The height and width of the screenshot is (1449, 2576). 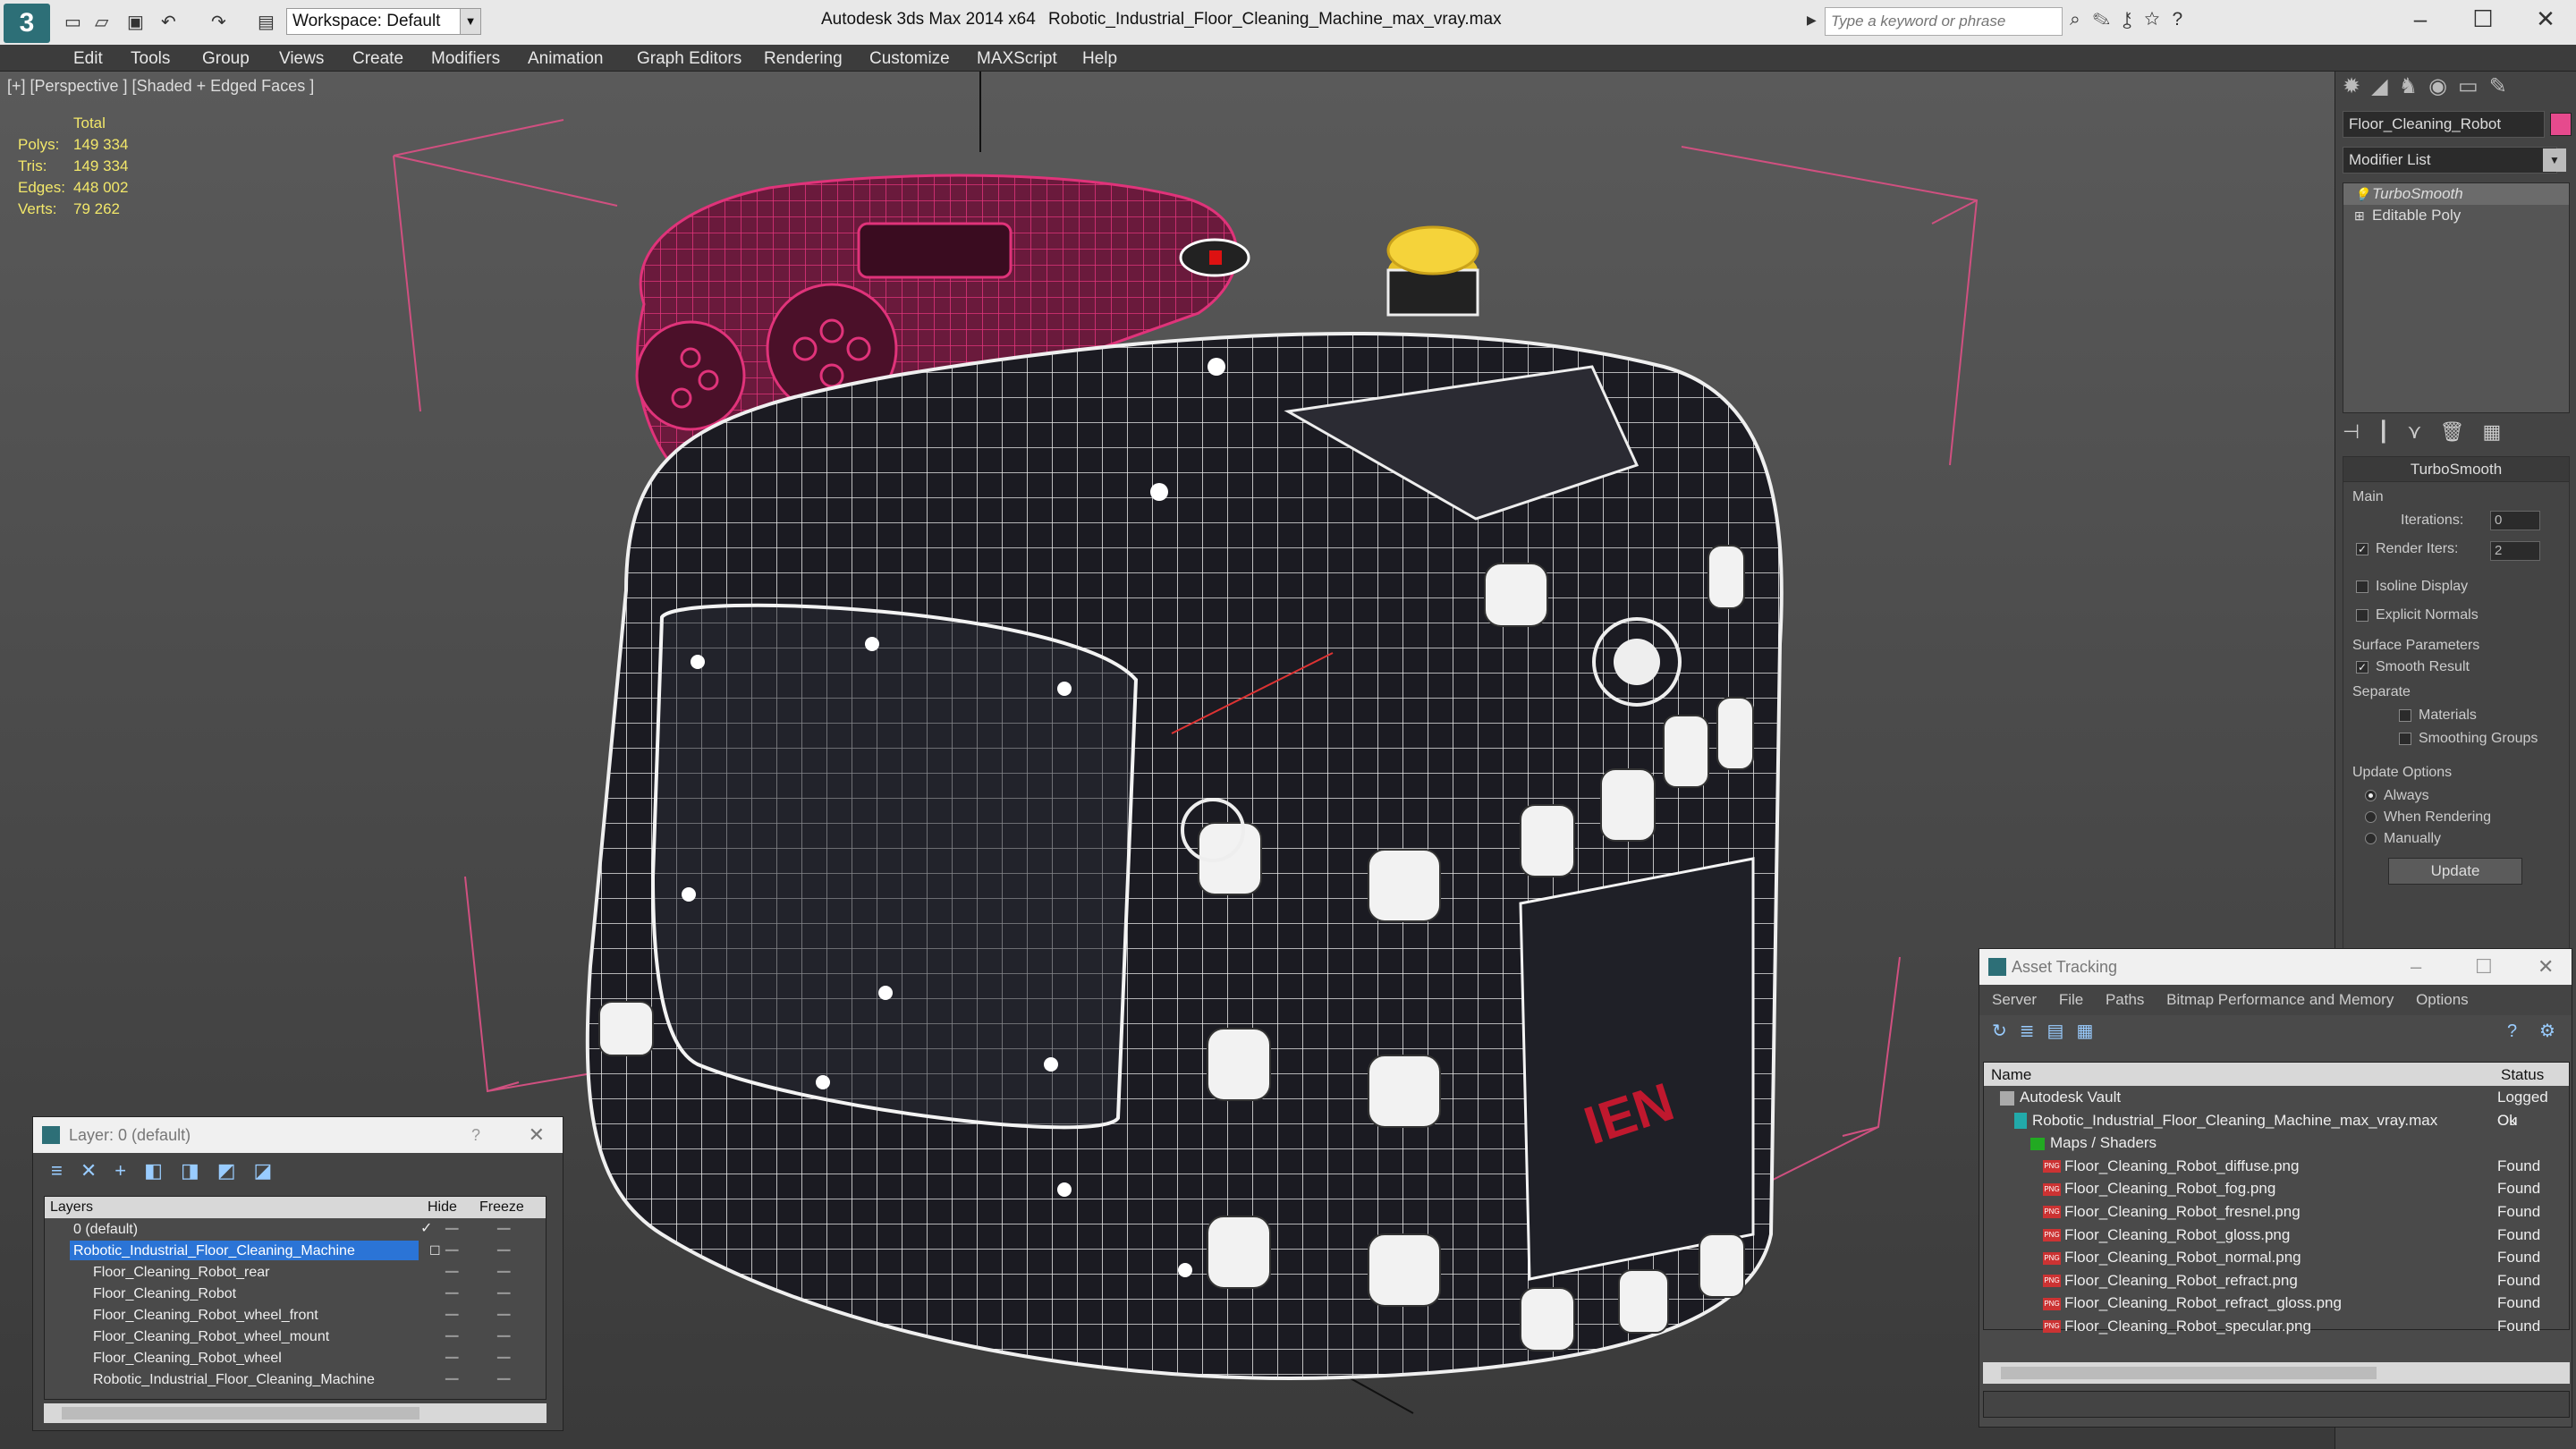 I want to click on asset-row: PNG Floor_Cleaning_Robot_gloss.png Found, so click(x=2276, y=1235).